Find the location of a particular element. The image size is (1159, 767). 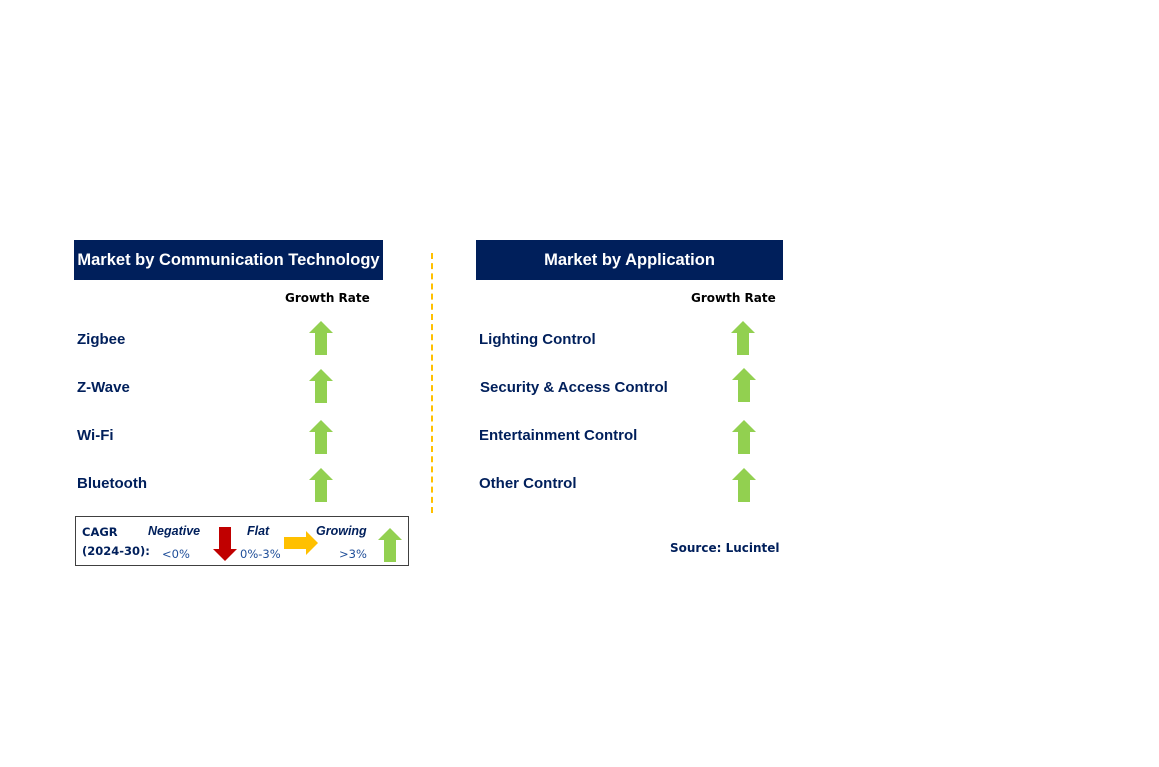

left-item-label: Z-Wave is located at coordinates (103, 387).